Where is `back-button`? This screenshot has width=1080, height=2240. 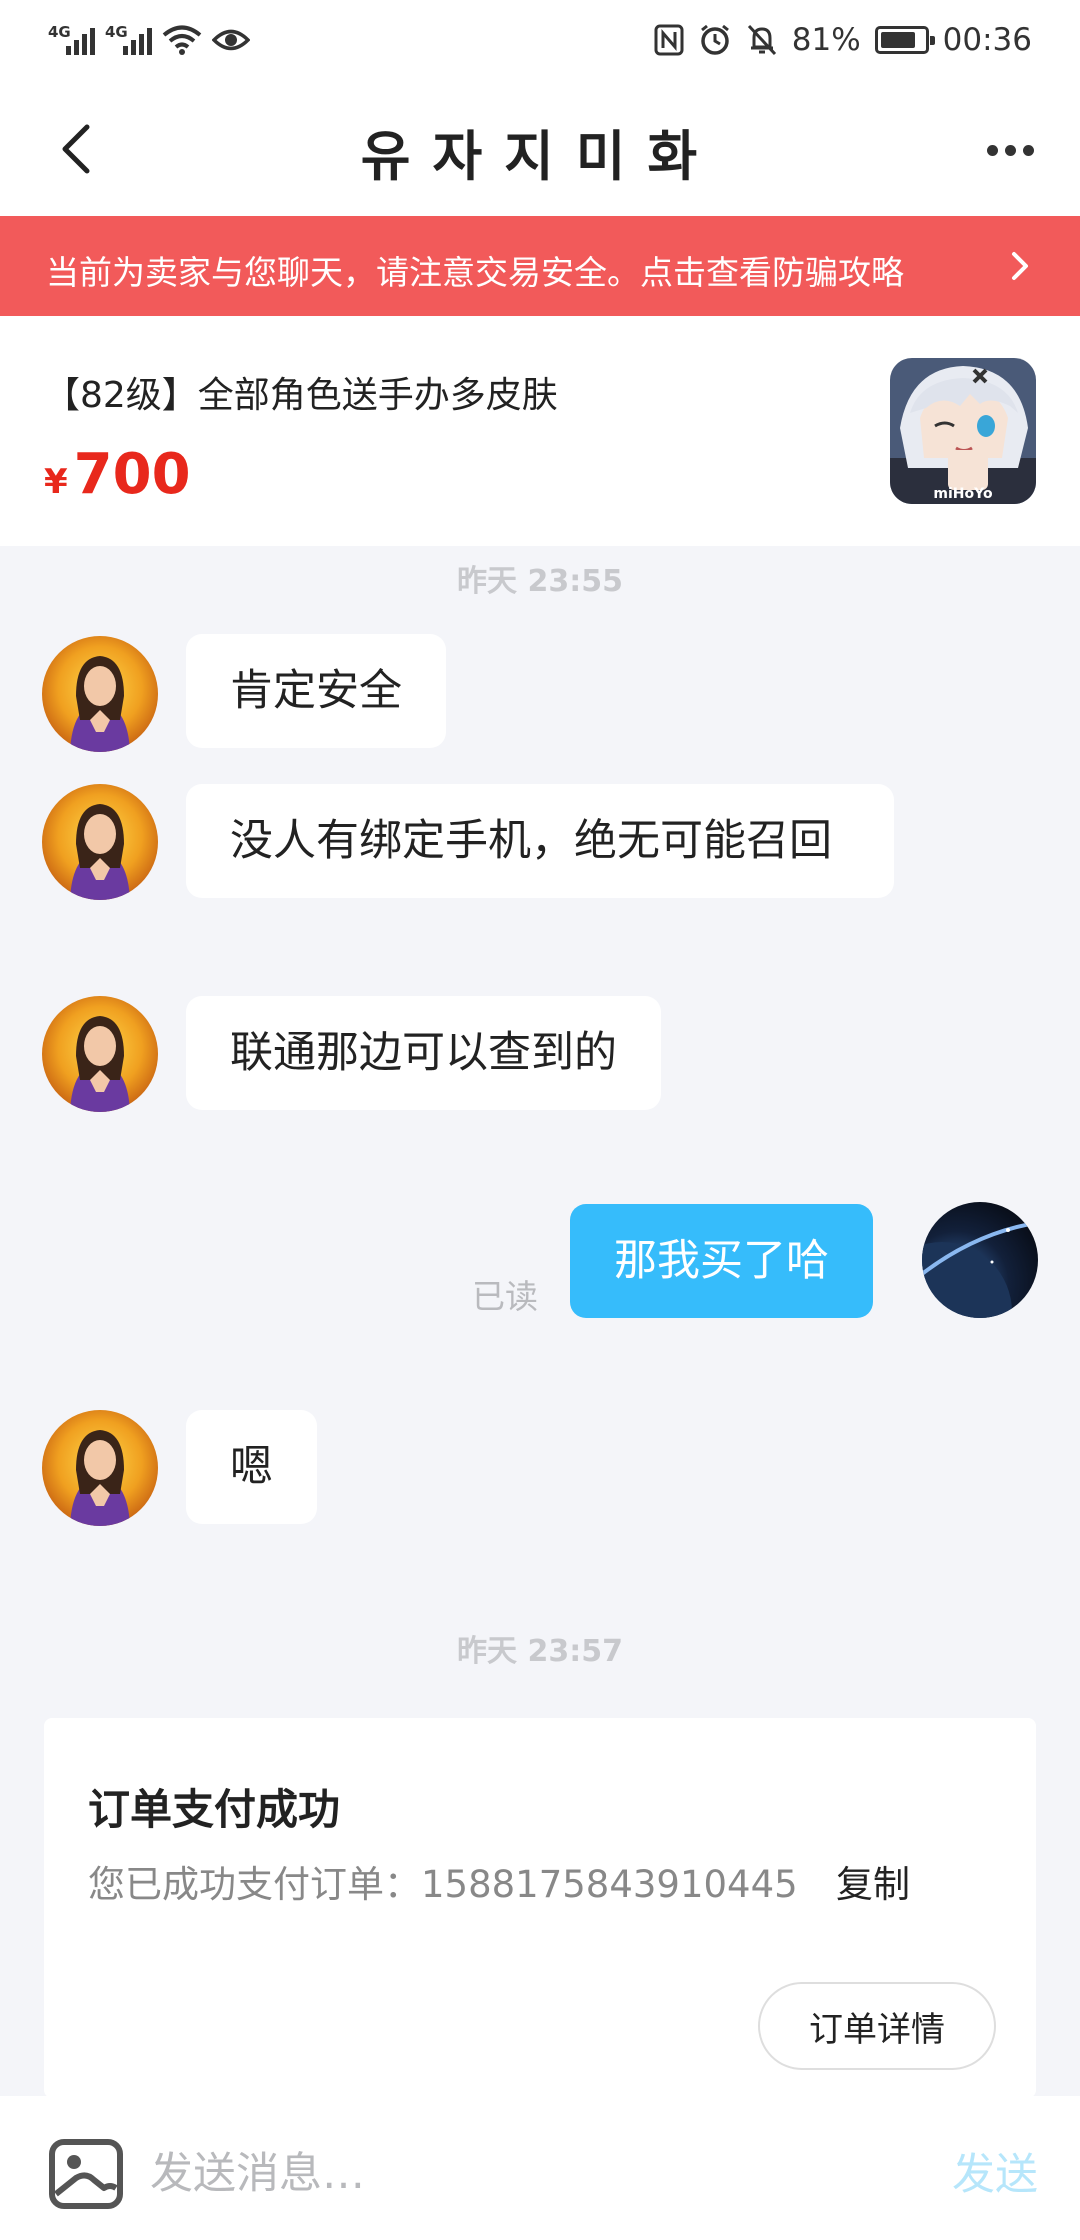
back-button is located at coordinates (76, 149).